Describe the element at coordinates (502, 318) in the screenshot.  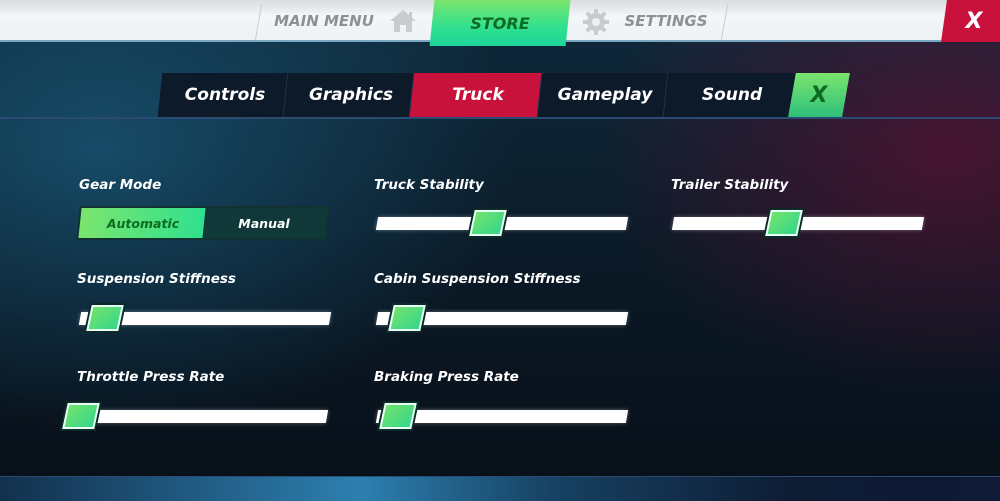
I see `cabin-suspension-stiffness-slider` at that location.